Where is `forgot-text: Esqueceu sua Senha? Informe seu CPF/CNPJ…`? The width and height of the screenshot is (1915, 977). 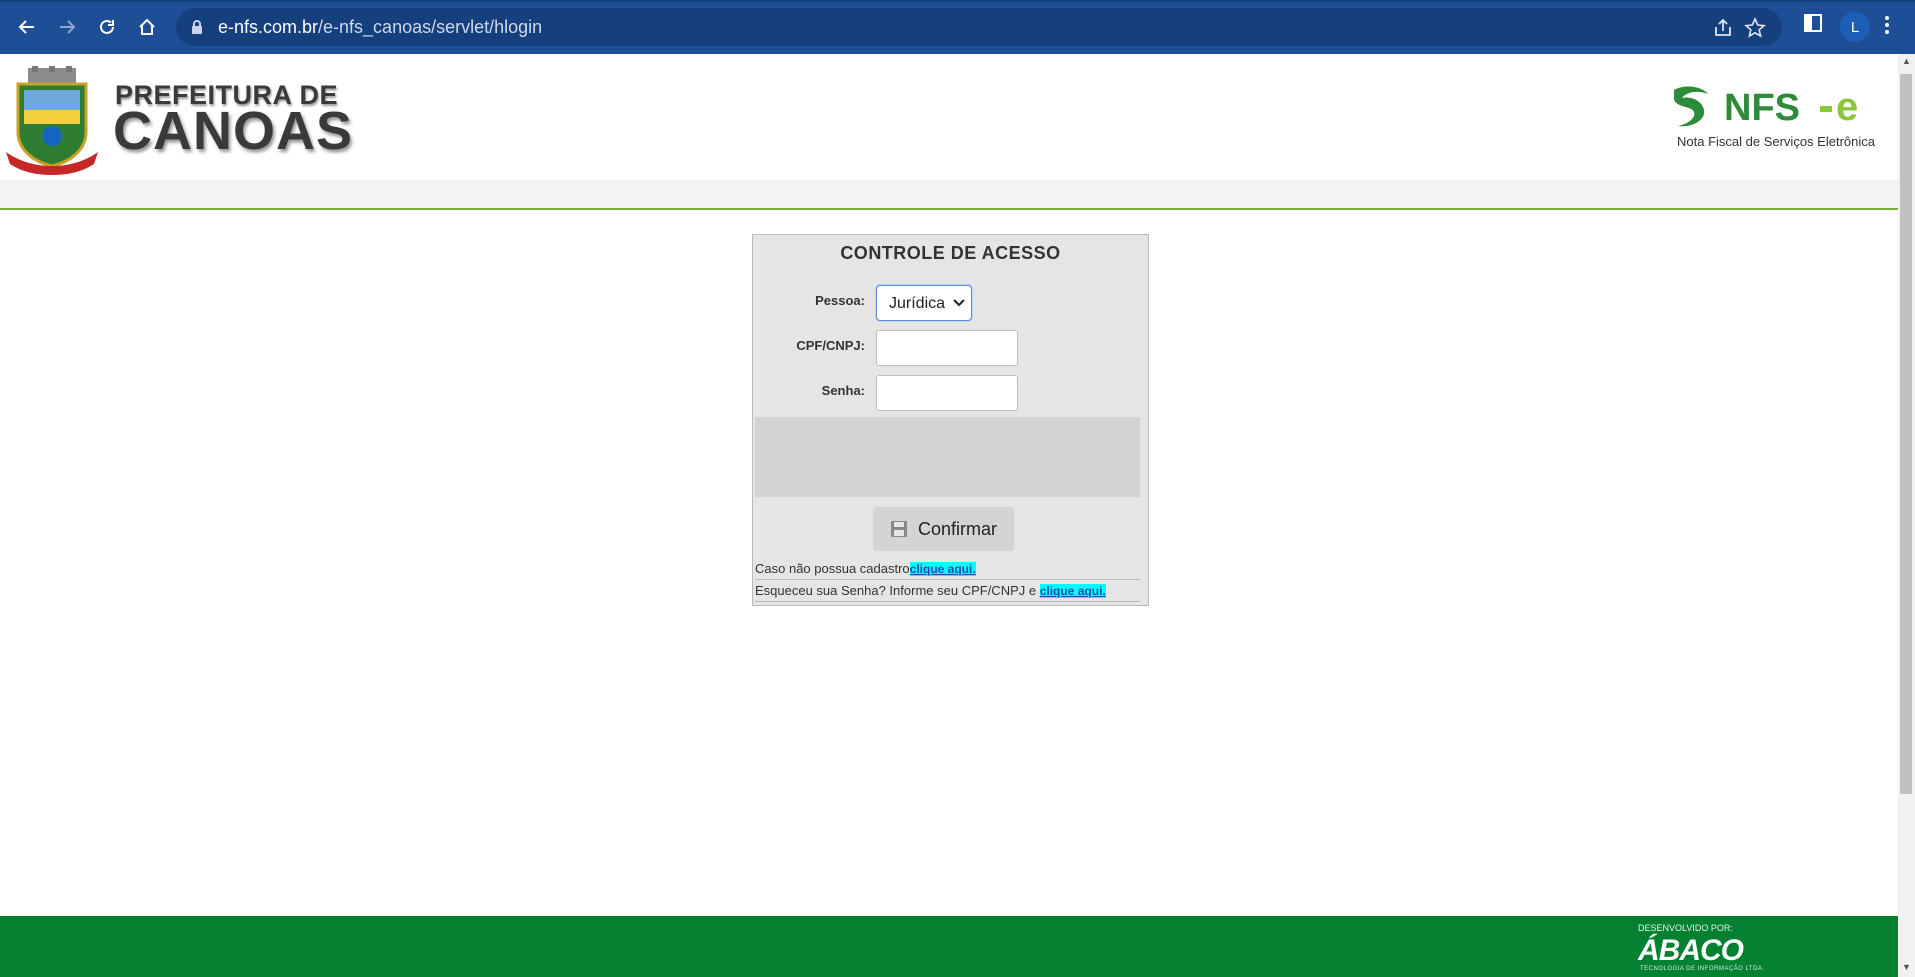 forgot-text: Esqueceu sua Senha? Informe seu CPF/CNPJ… is located at coordinates (897, 590).